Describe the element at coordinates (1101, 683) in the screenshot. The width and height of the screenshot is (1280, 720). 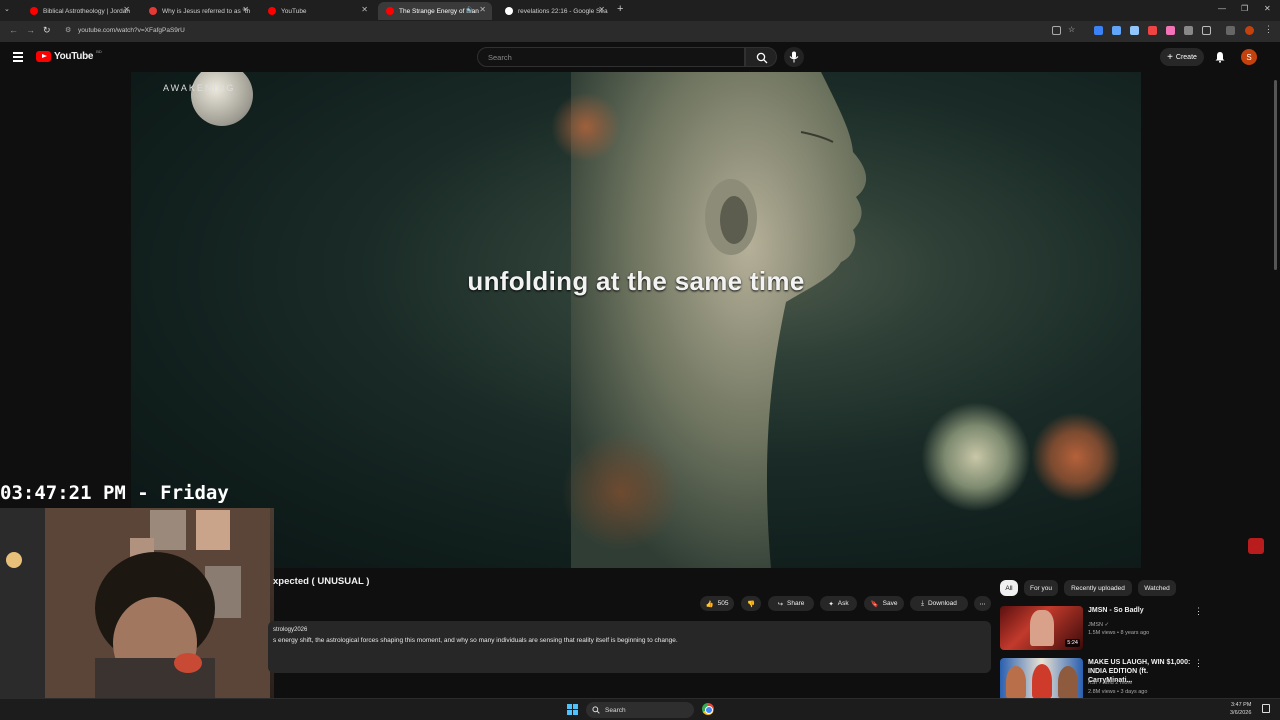
I see `verified-icon: ✓` at that location.